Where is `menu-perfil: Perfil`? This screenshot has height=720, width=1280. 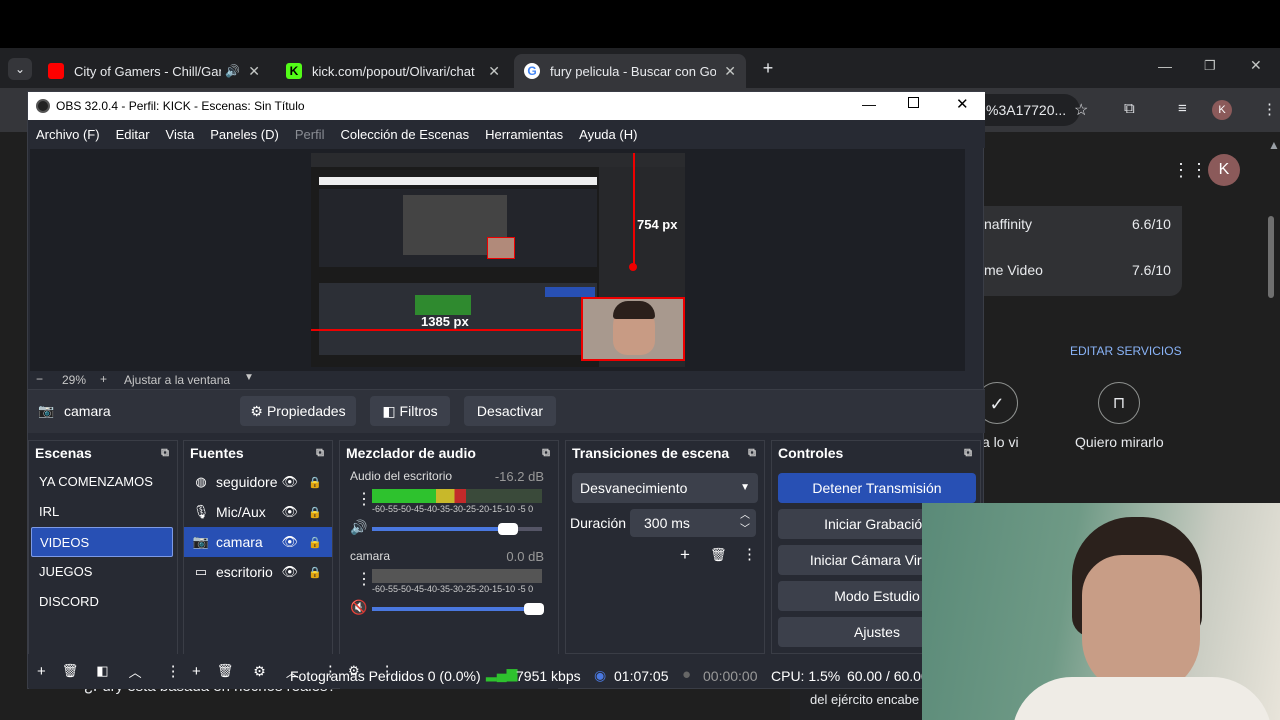 menu-perfil: Perfil is located at coordinates (310, 134).